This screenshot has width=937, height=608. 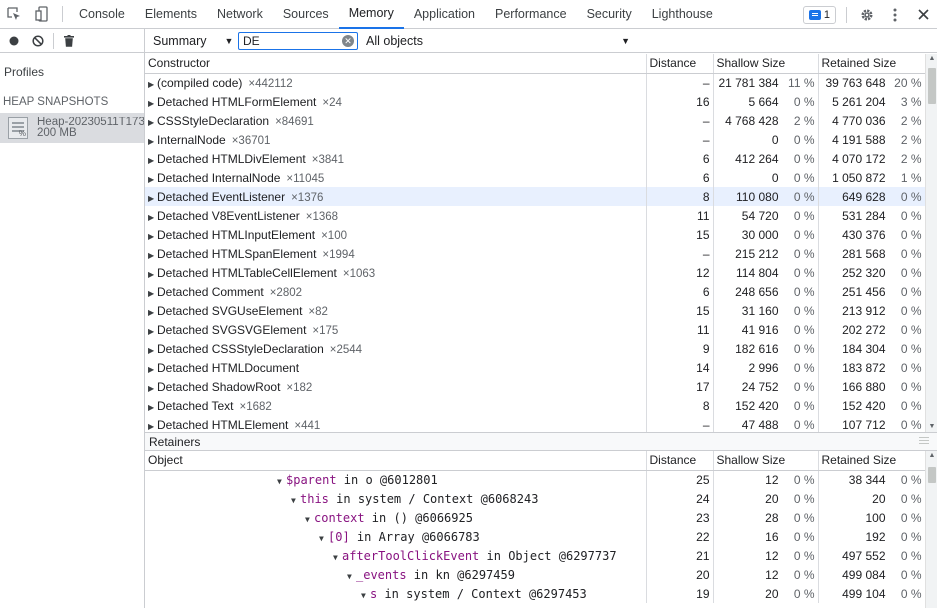 What do you see at coordinates (396, 461) in the screenshot?
I see `column-header-object: Object` at bounding box center [396, 461].